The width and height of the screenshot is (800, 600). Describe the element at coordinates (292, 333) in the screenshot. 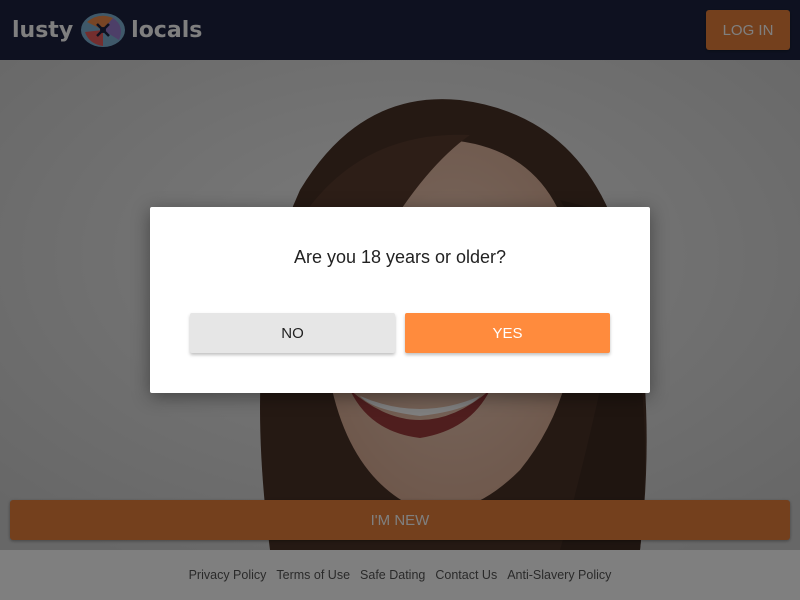

I see `no-button: NO` at that location.